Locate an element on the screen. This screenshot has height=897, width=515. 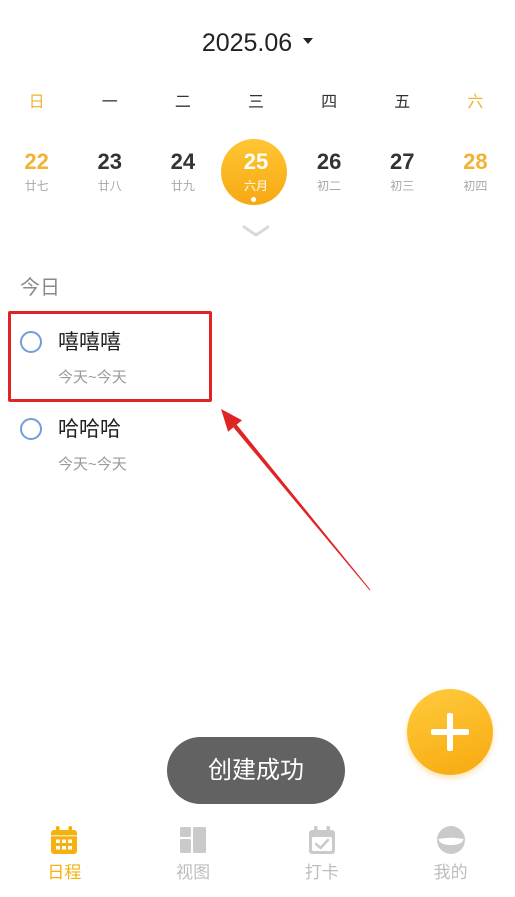
date-cell-selected: 25 六月 is located at coordinates (255, 172).